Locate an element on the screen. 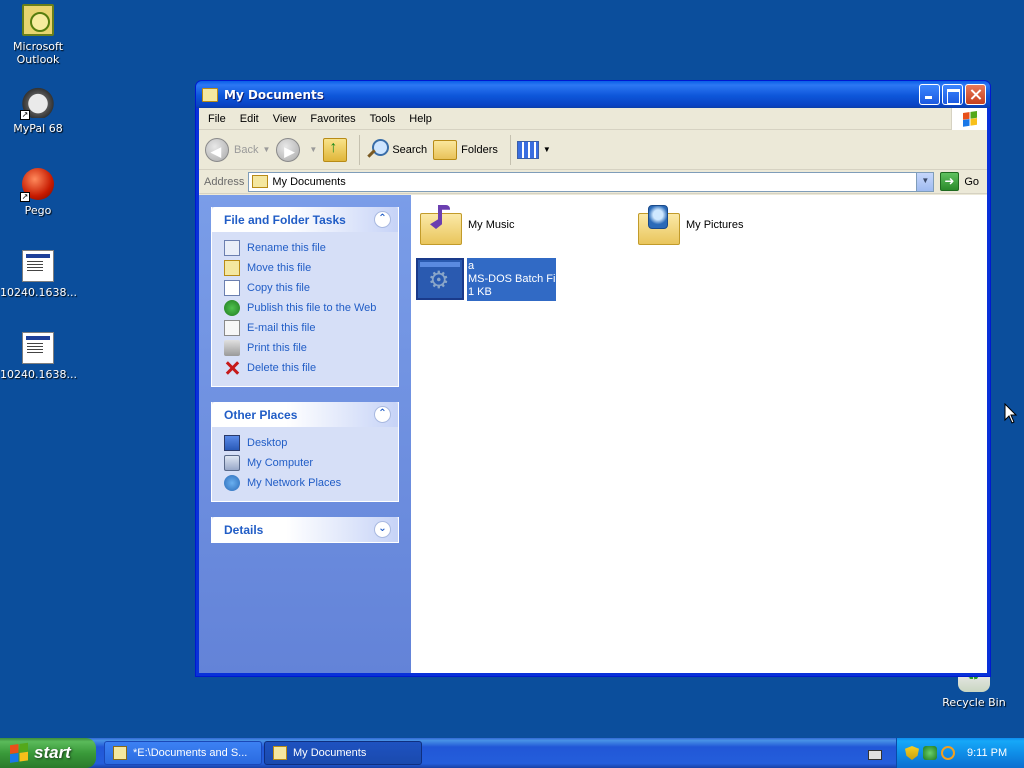 The image size is (1024, 768). file-type: MS-DOS Batch File is located at coordinates (511, 279).